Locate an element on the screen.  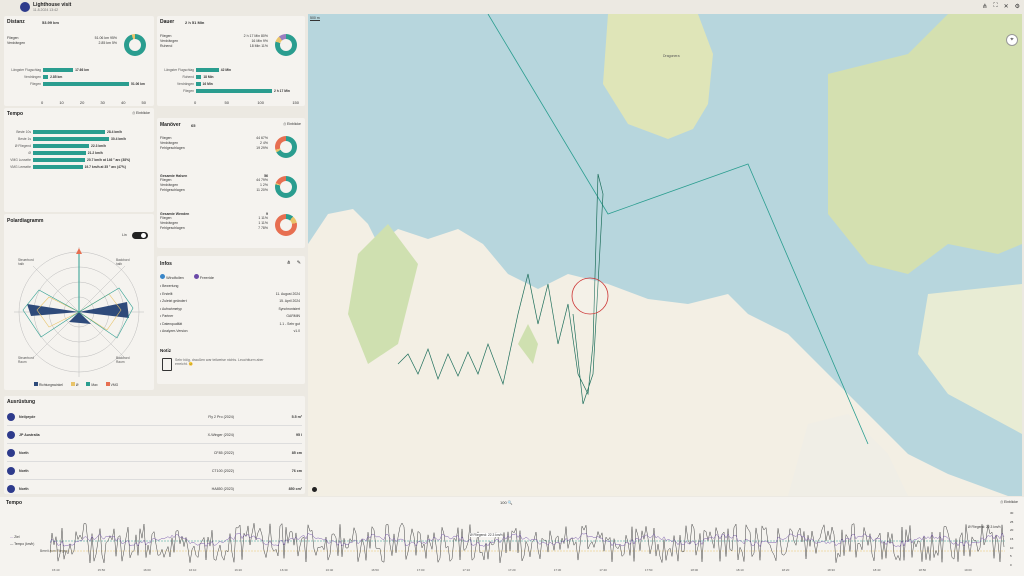
stat-label: Ruhend is located at coordinates (166, 46).